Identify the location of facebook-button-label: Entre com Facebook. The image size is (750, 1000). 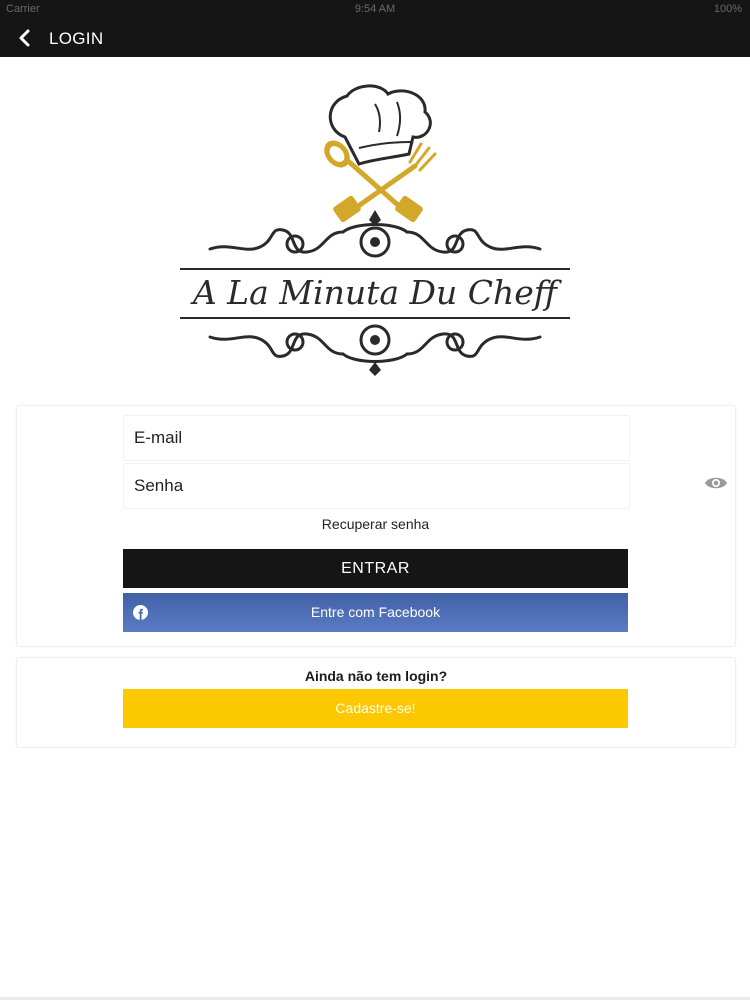
(375, 612).